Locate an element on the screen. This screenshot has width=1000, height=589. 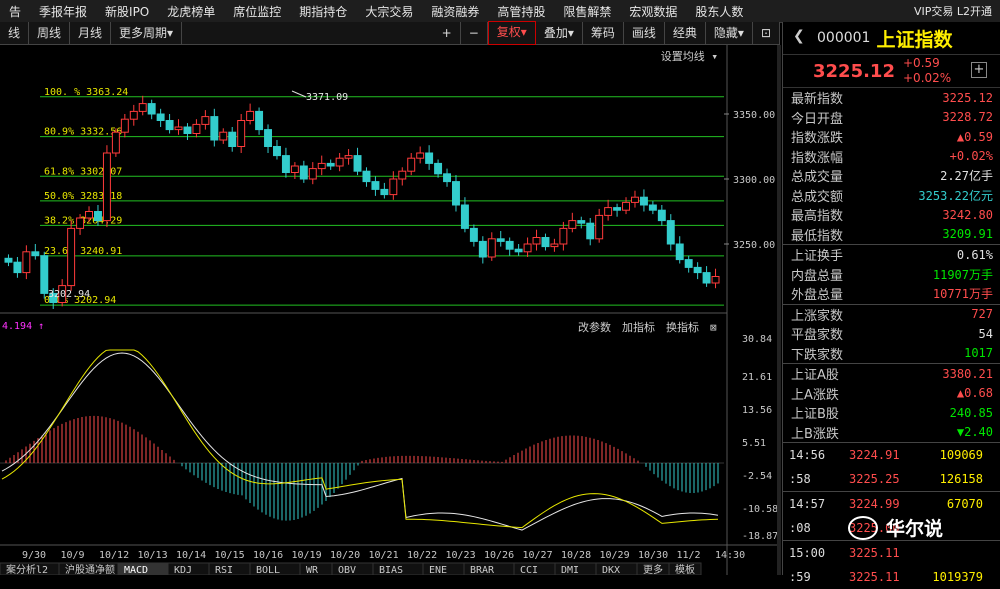
price-change: +0.59 is located at coordinates (921, 63).